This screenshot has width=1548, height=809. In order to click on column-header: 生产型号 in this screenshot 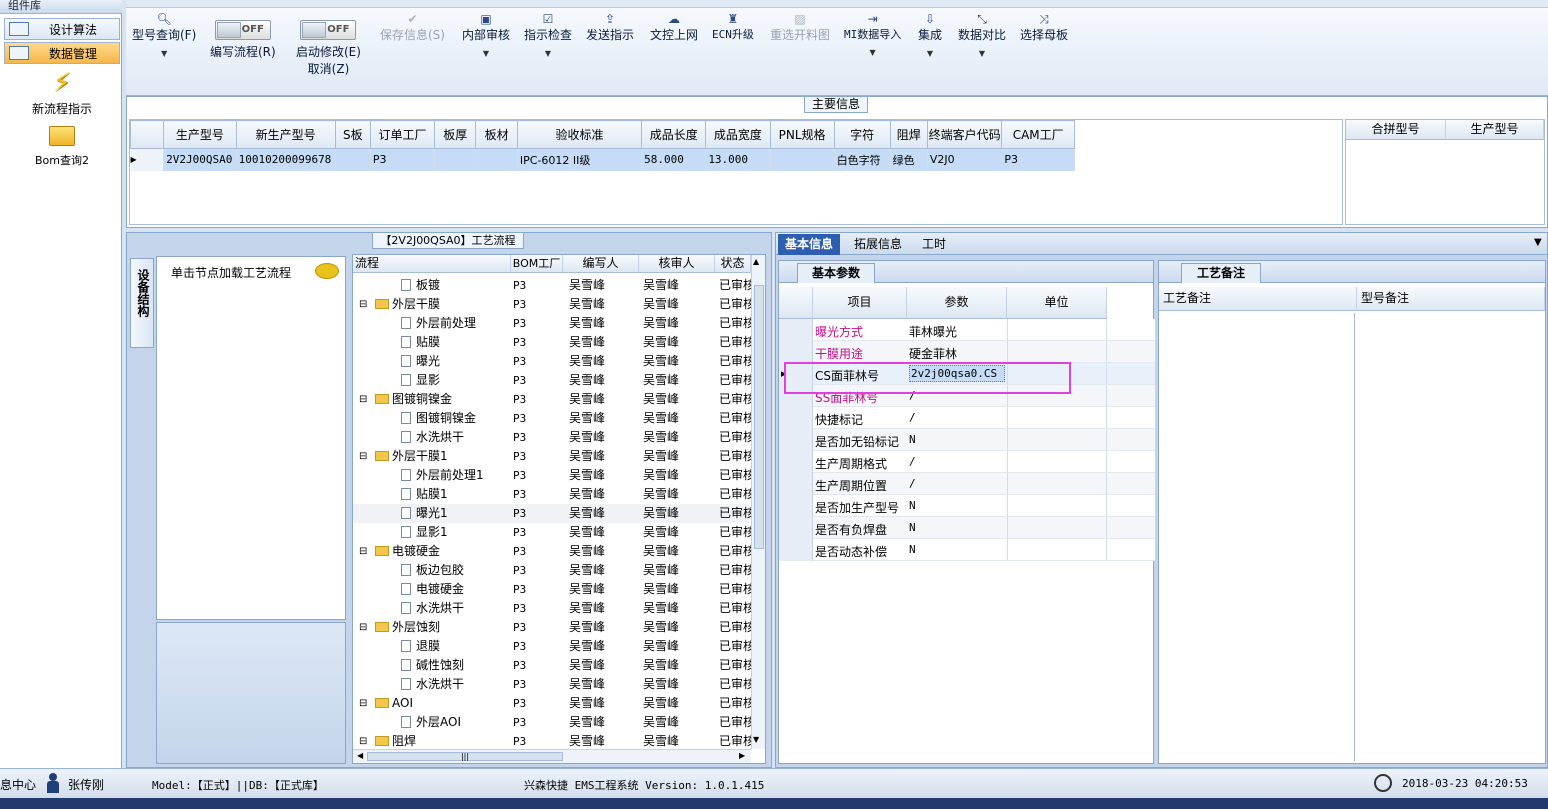, I will do `click(200, 134)`.